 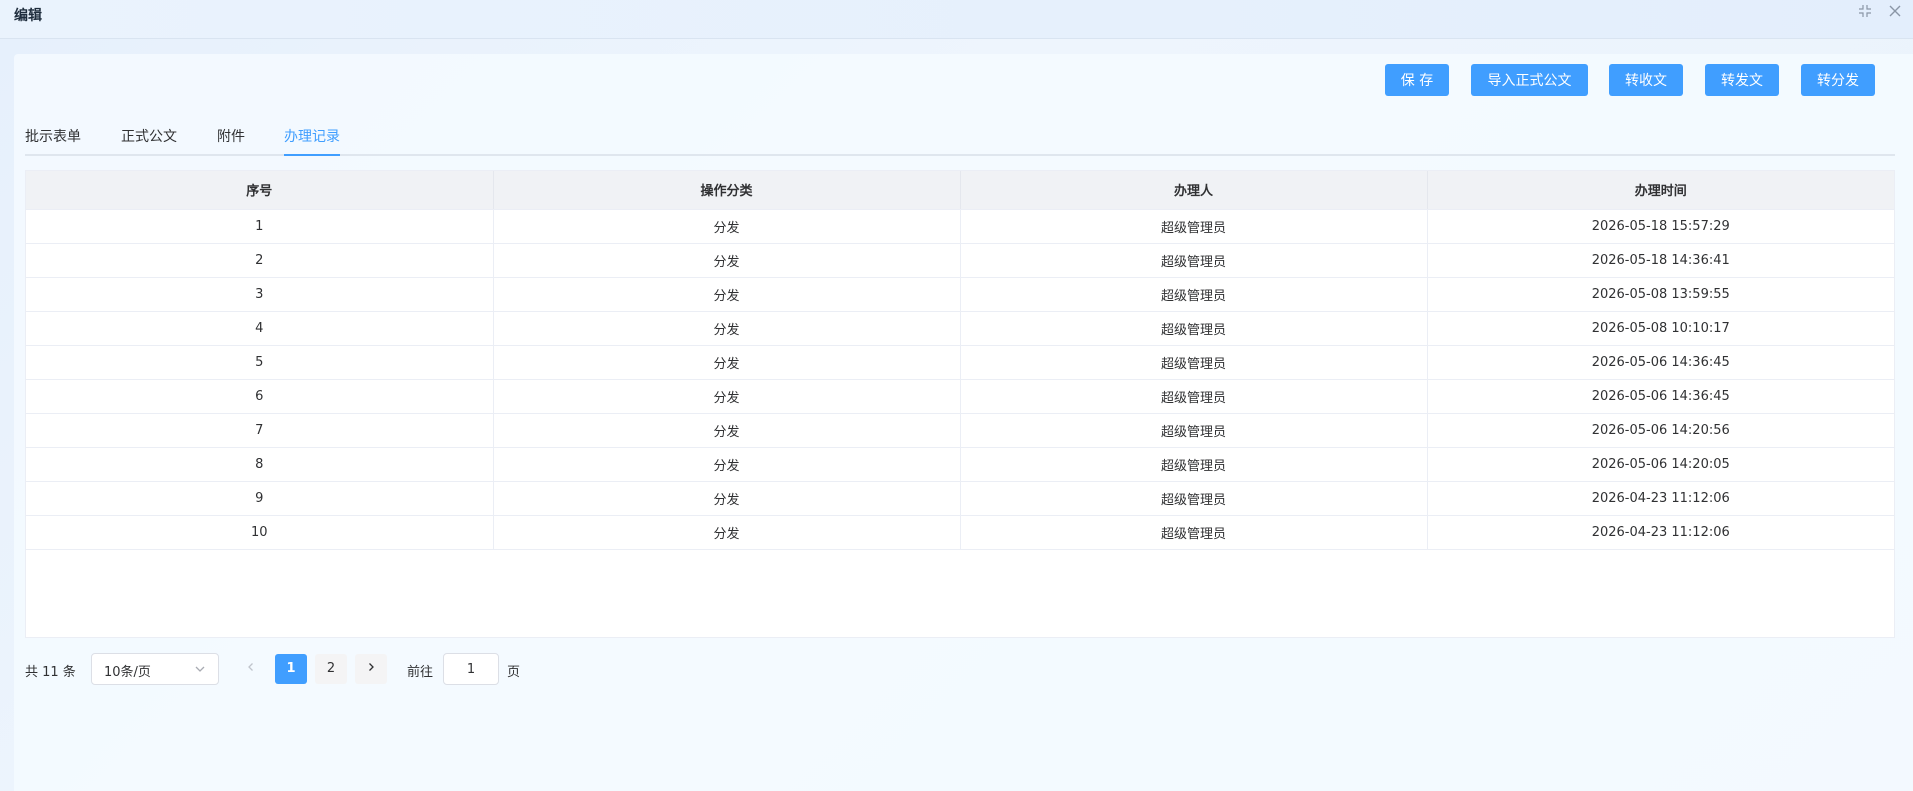 What do you see at coordinates (50, 672) in the screenshot?
I see `pagination-total: 共 11 条` at bounding box center [50, 672].